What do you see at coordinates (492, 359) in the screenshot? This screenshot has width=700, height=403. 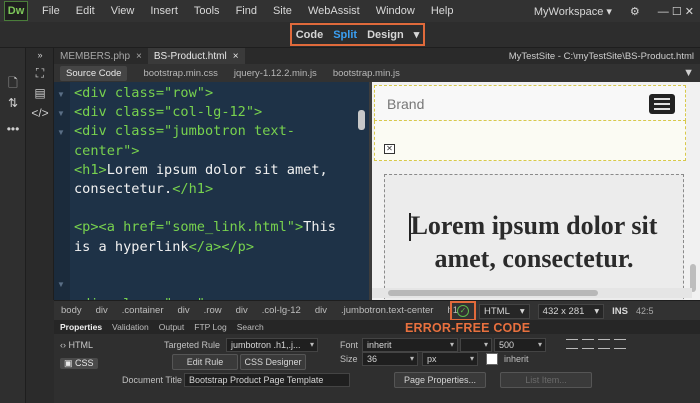 I see `color-swatch` at bounding box center [492, 359].